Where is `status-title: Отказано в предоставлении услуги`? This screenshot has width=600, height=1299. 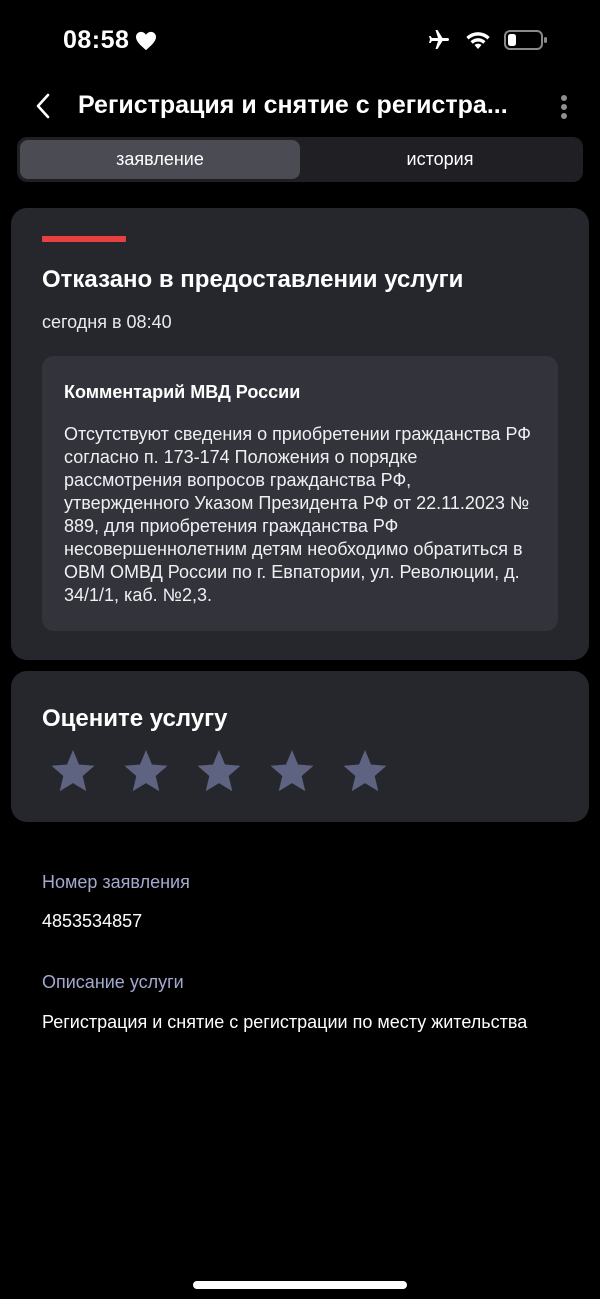
status-title: Отказано в предоставлении услуги is located at coordinates (253, 279).